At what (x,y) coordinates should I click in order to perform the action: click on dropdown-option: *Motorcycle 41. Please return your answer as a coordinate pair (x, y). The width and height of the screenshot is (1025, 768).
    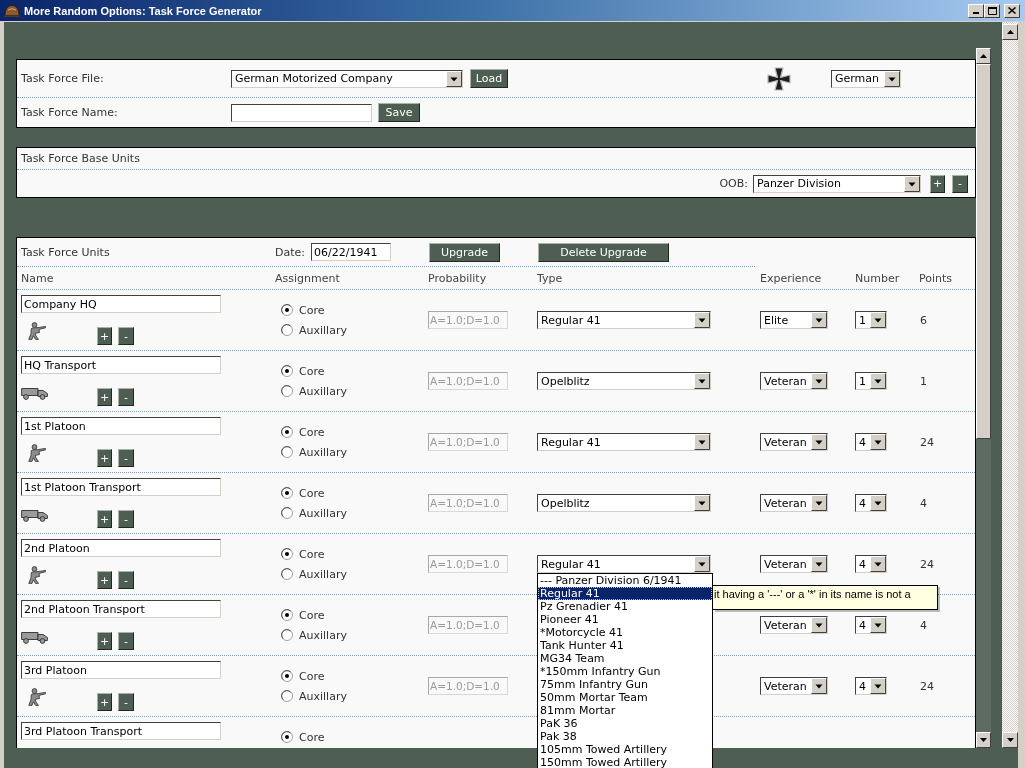
    Looking at the image, I should click on (625, 632).